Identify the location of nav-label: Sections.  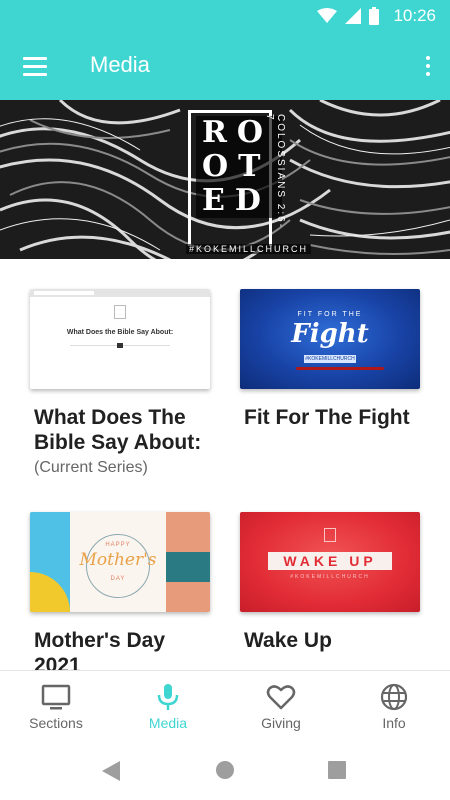
(56, 723).